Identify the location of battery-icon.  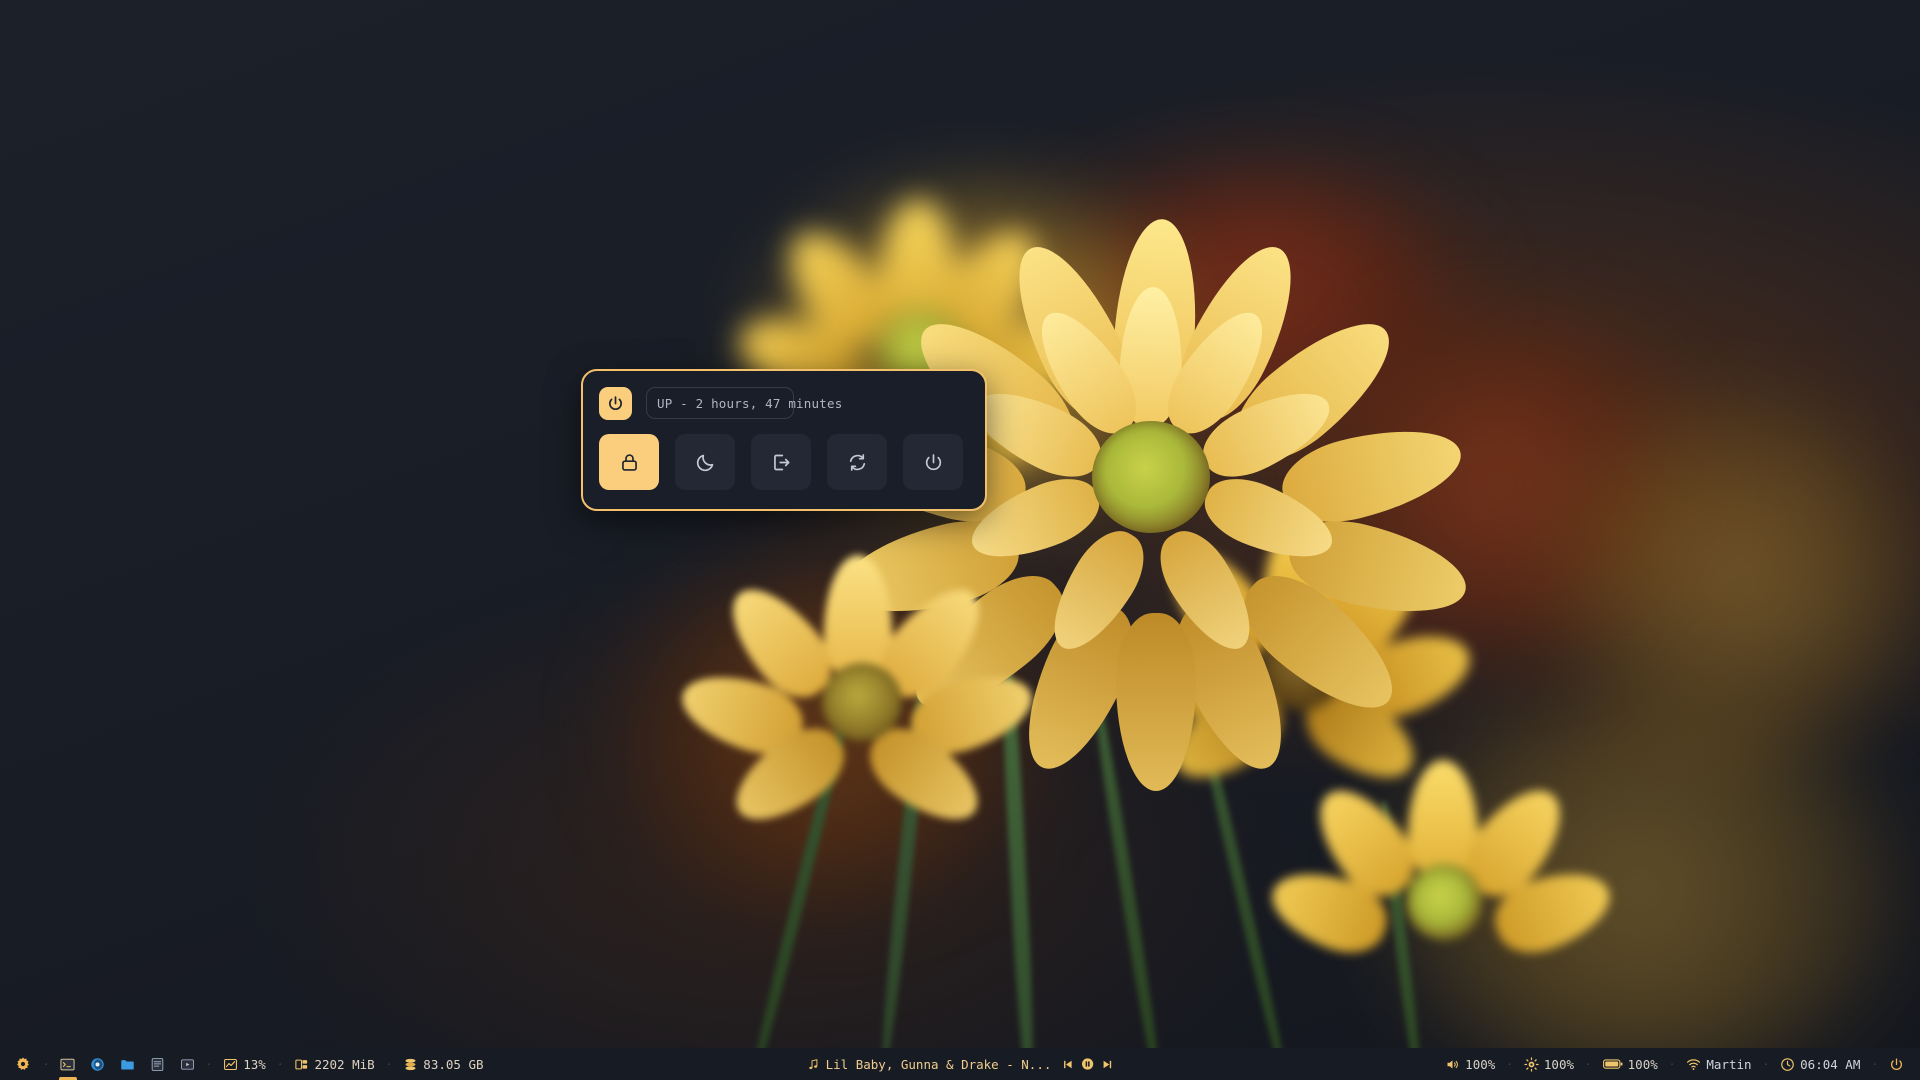
(1612, 1064).